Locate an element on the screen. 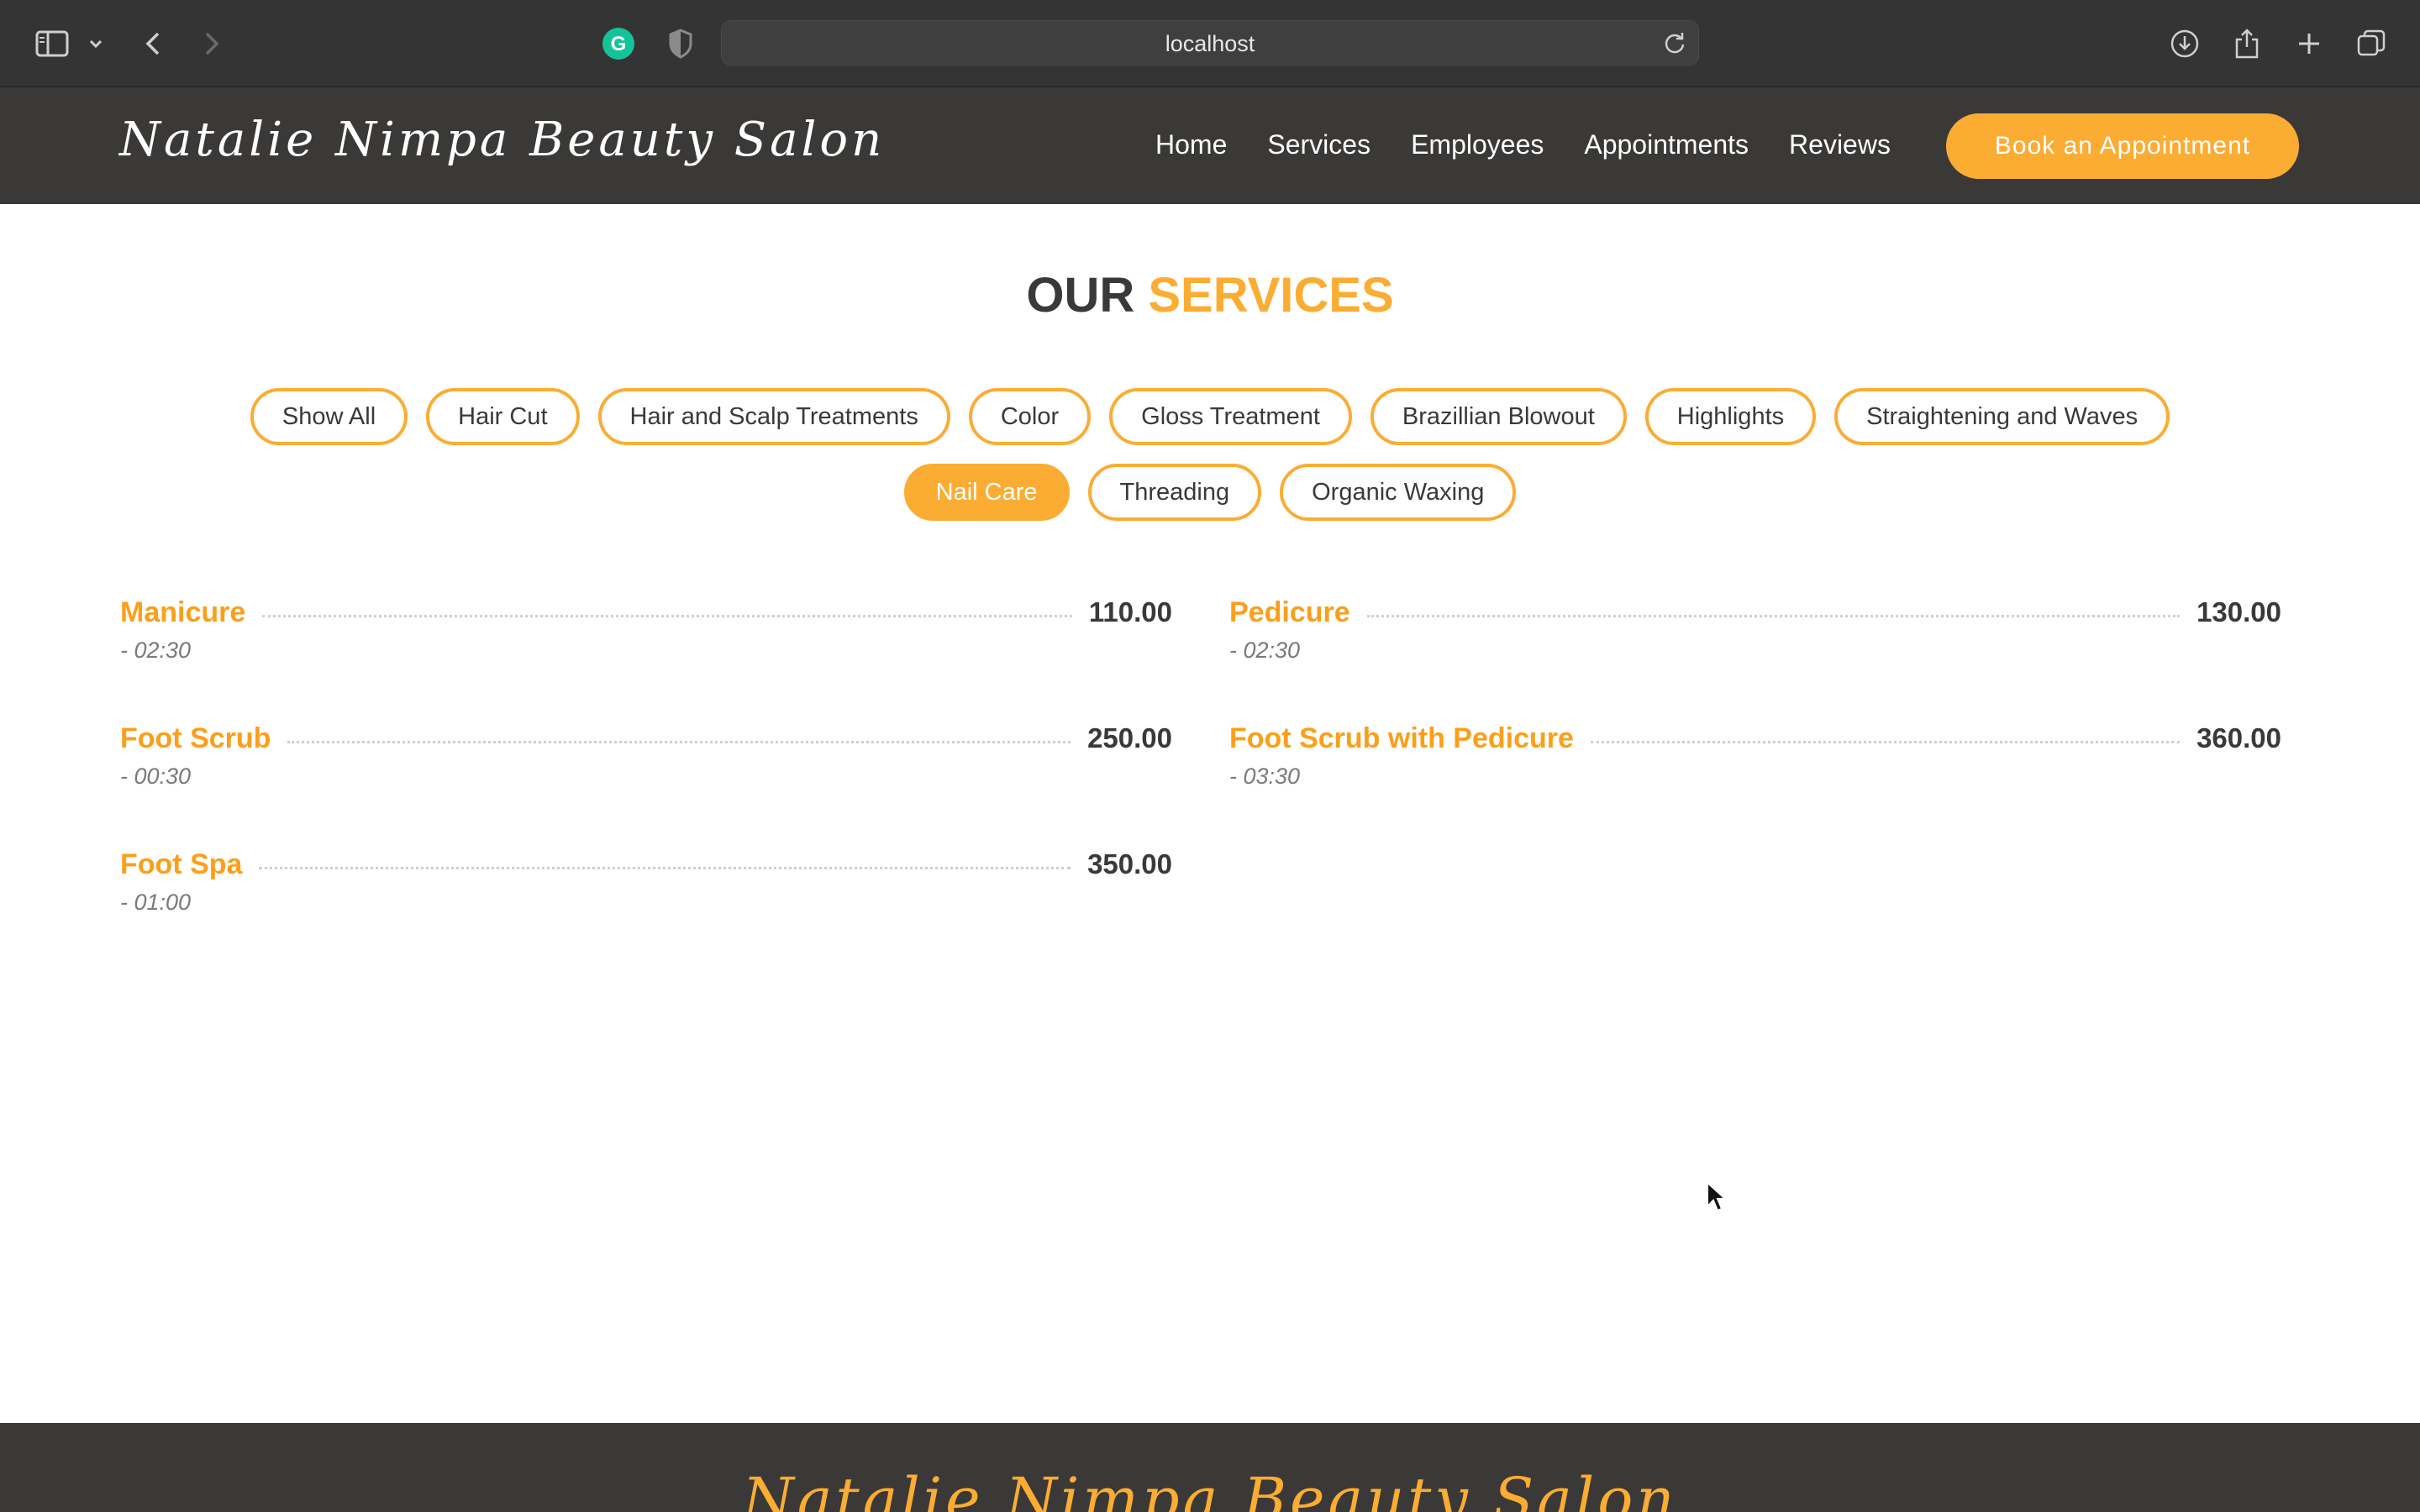 This screenshot has height=1512, width=2420. service-price: 250.00 is located at coordinates (1130, 737).